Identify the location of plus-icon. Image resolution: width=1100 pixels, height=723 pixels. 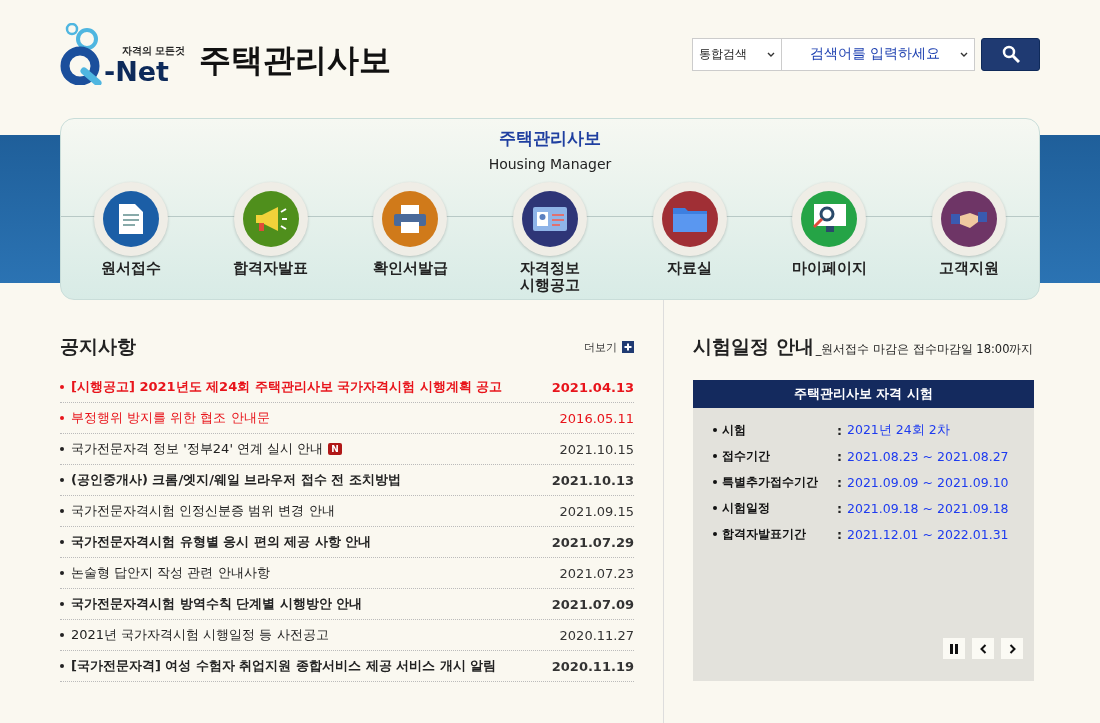
(628, 347).